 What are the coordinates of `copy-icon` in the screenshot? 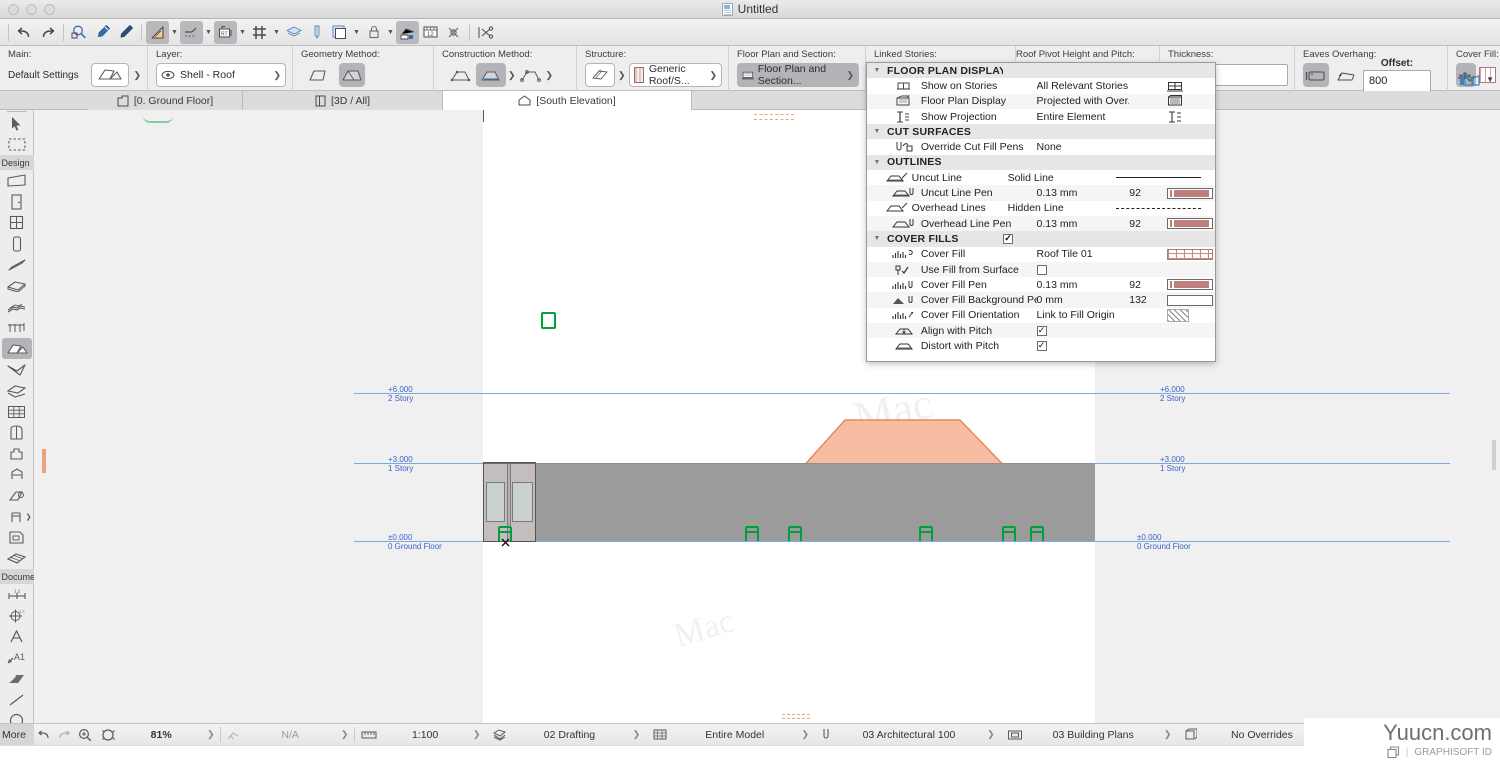 It's located at (1393, 752).